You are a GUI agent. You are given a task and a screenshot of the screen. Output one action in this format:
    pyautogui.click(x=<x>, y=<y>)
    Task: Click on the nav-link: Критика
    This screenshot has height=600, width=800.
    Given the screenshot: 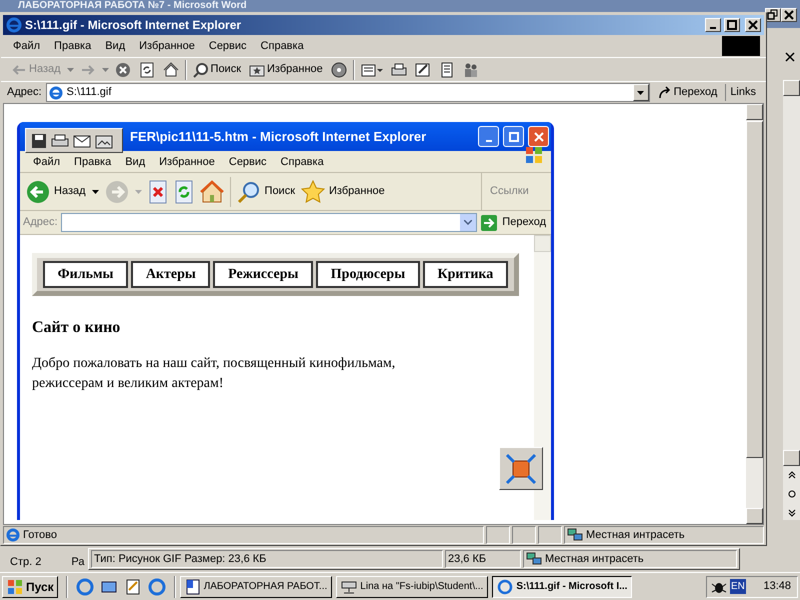 What is the action you would take?
    pyautogui.click(x=465, y=274)
    